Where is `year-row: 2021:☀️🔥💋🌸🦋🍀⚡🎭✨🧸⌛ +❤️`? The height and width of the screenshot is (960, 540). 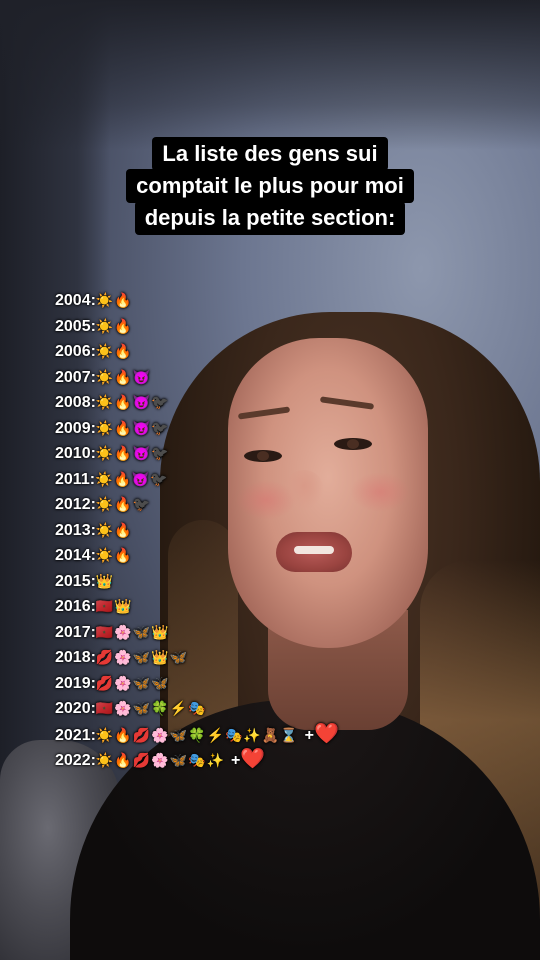
year-row: 2021:☀️🔥💋🌸🦋🍀⚡🎭✨🧸⌛ +❤️ is located at coordinates (235, 735).